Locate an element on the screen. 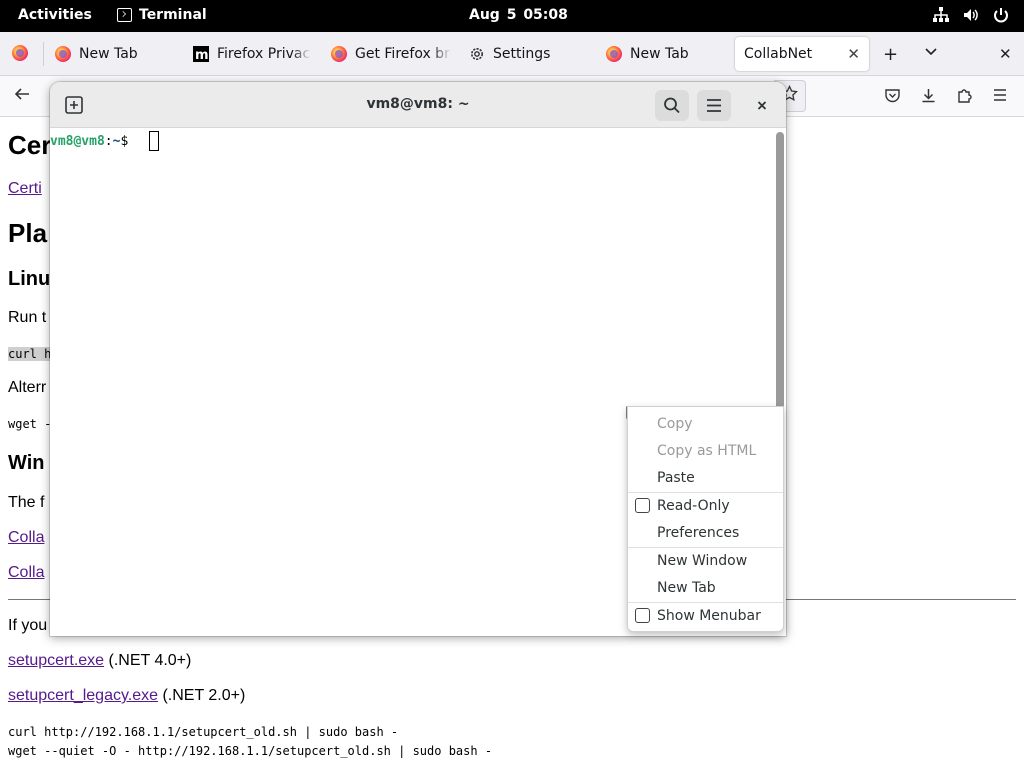 This screenshot has height=768, width=1024. setupcert-legacy-link: setupcert_legacy.exe is located at coordinates (83, 695).